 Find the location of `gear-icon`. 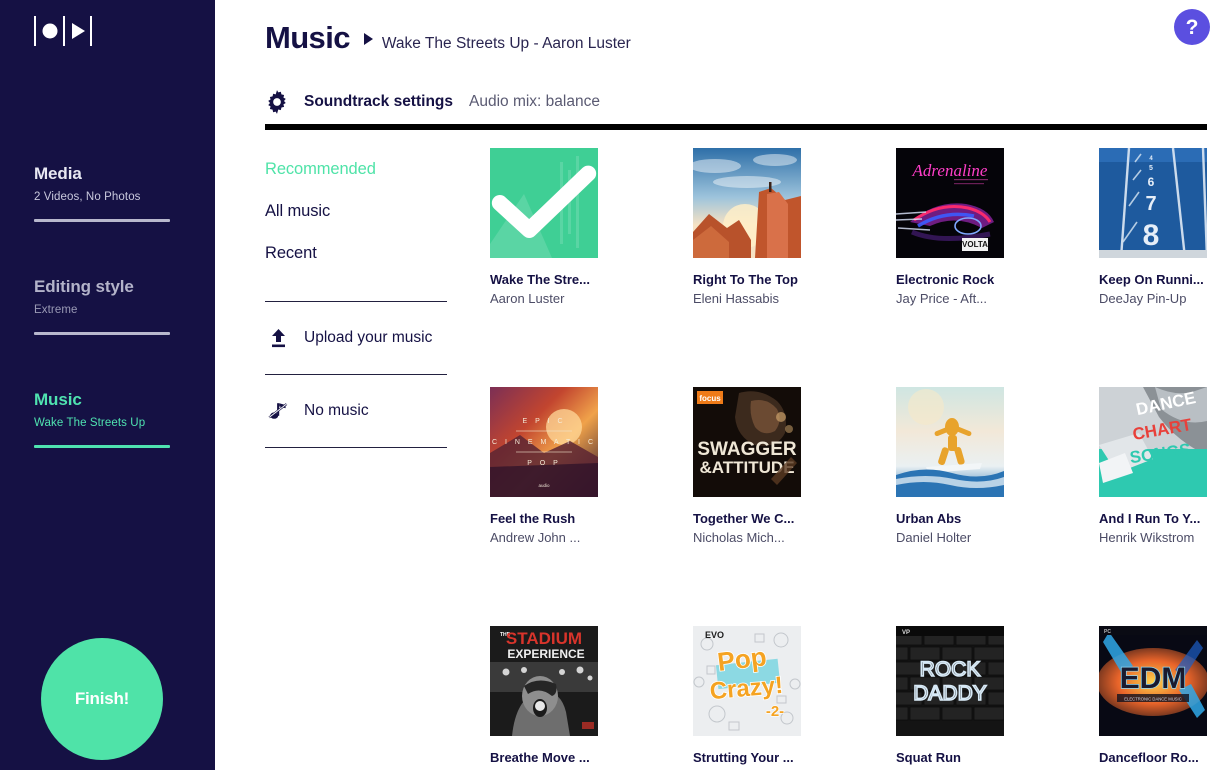

gear-icon is located at coordinates (277, 102).